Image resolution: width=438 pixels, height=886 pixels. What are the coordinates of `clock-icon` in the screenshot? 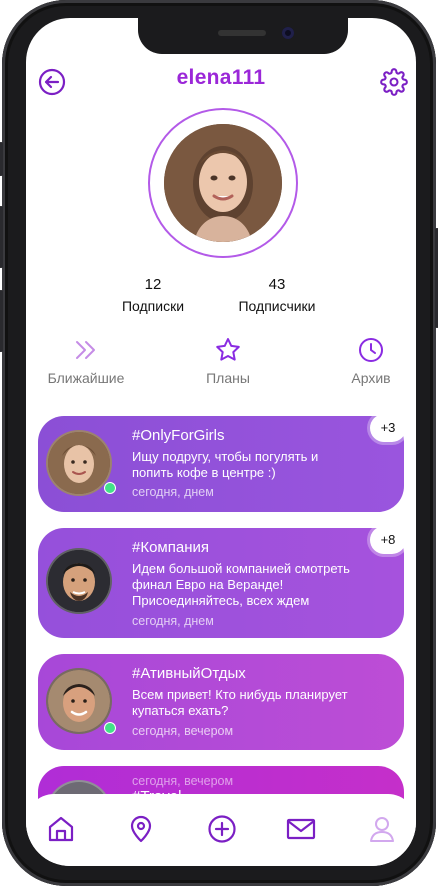 It's located at (371, 350).